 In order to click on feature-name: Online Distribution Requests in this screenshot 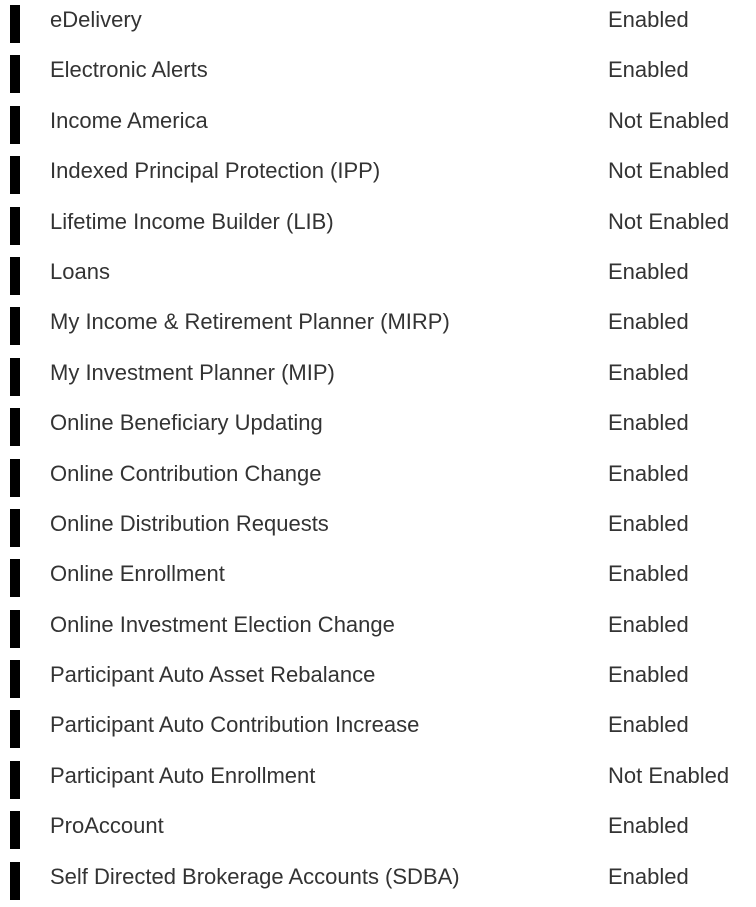, I will do `click(189, 523)`.